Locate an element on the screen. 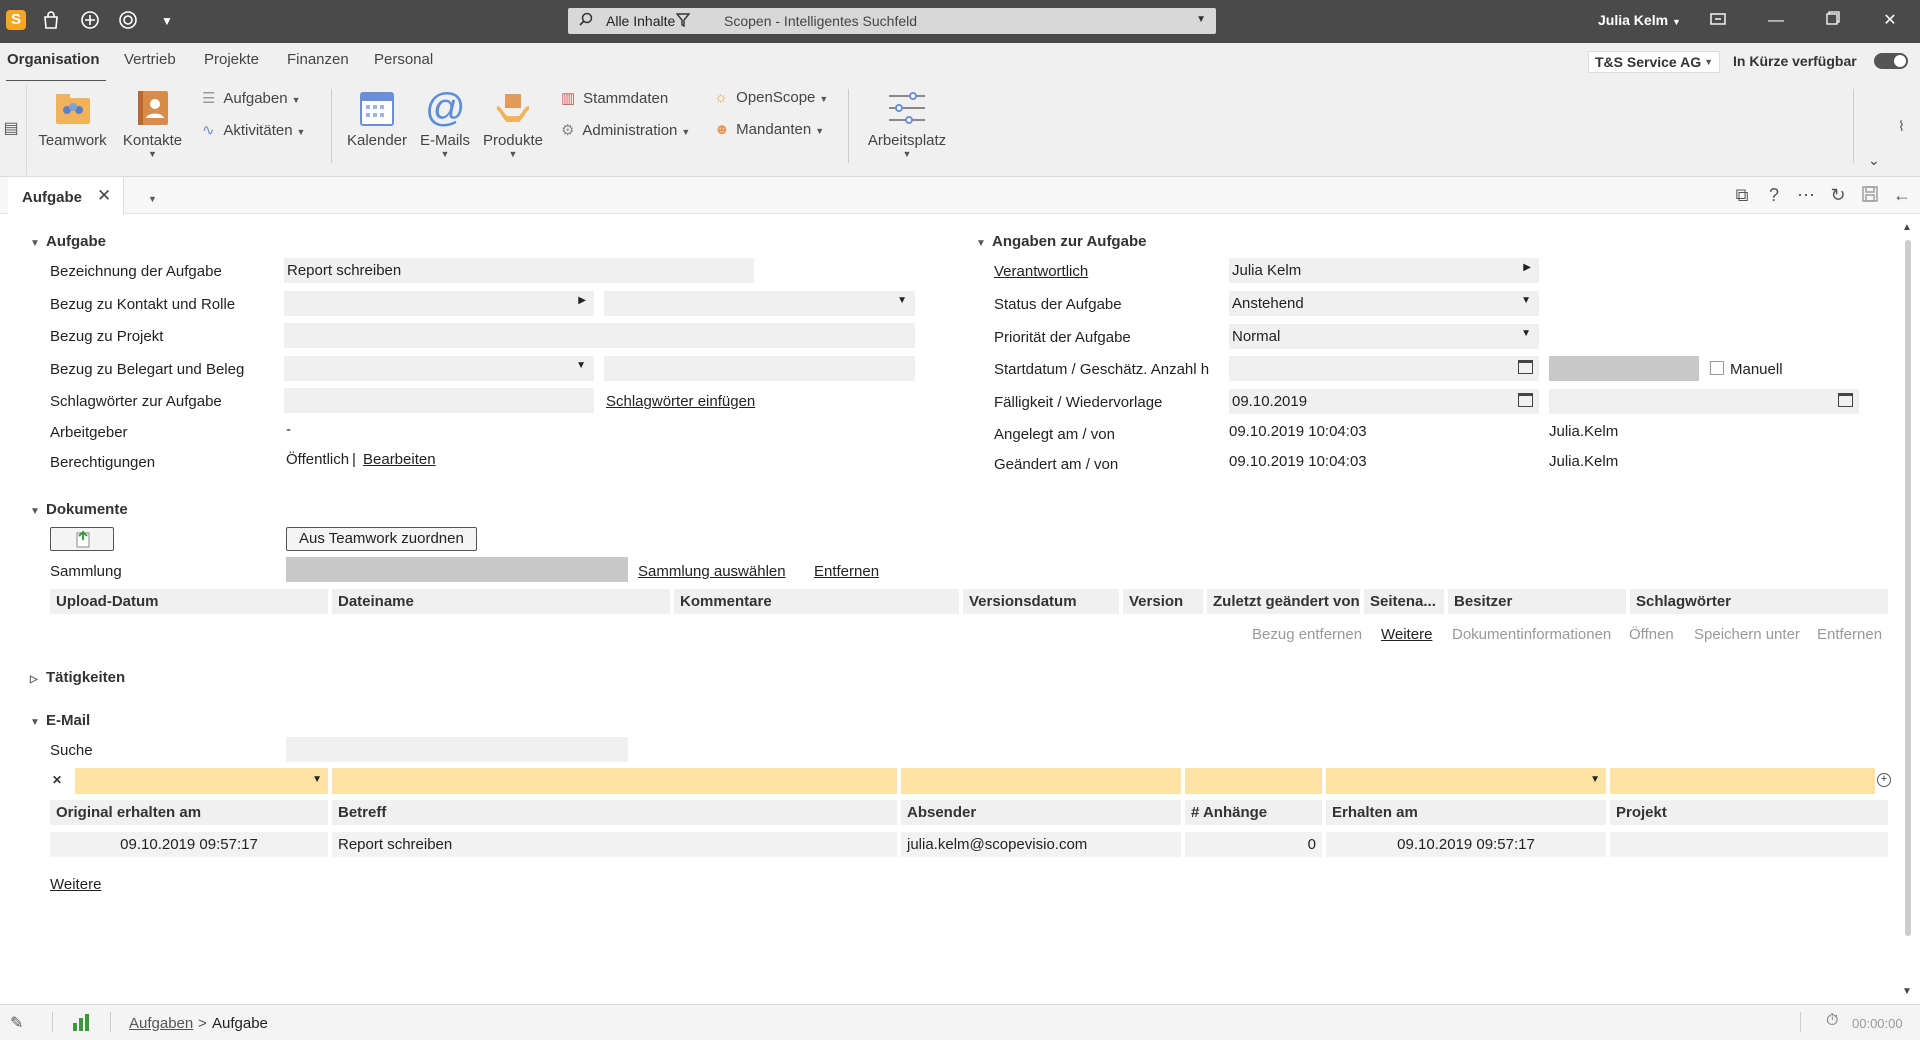 The image size is (1920, 1040). stats-icon is located at coordinates (81, 1023).